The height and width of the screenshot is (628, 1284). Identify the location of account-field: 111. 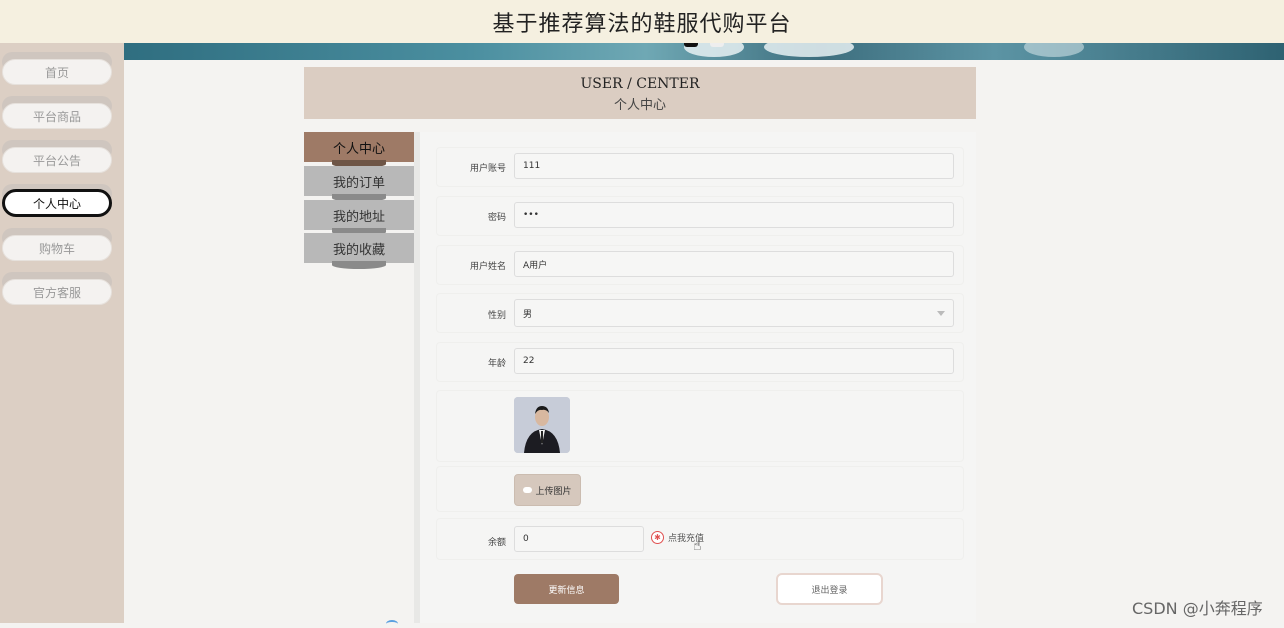
(734, 166).